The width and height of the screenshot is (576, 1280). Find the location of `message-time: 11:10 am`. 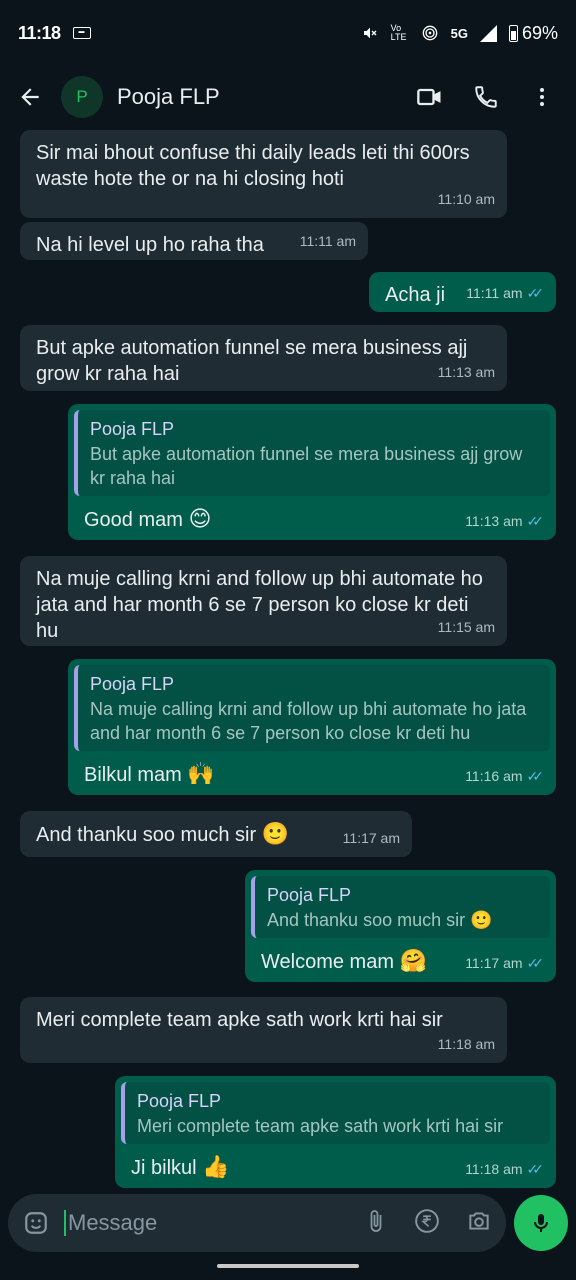

message-time: 11:10 am is located at coordinates (466, 199).